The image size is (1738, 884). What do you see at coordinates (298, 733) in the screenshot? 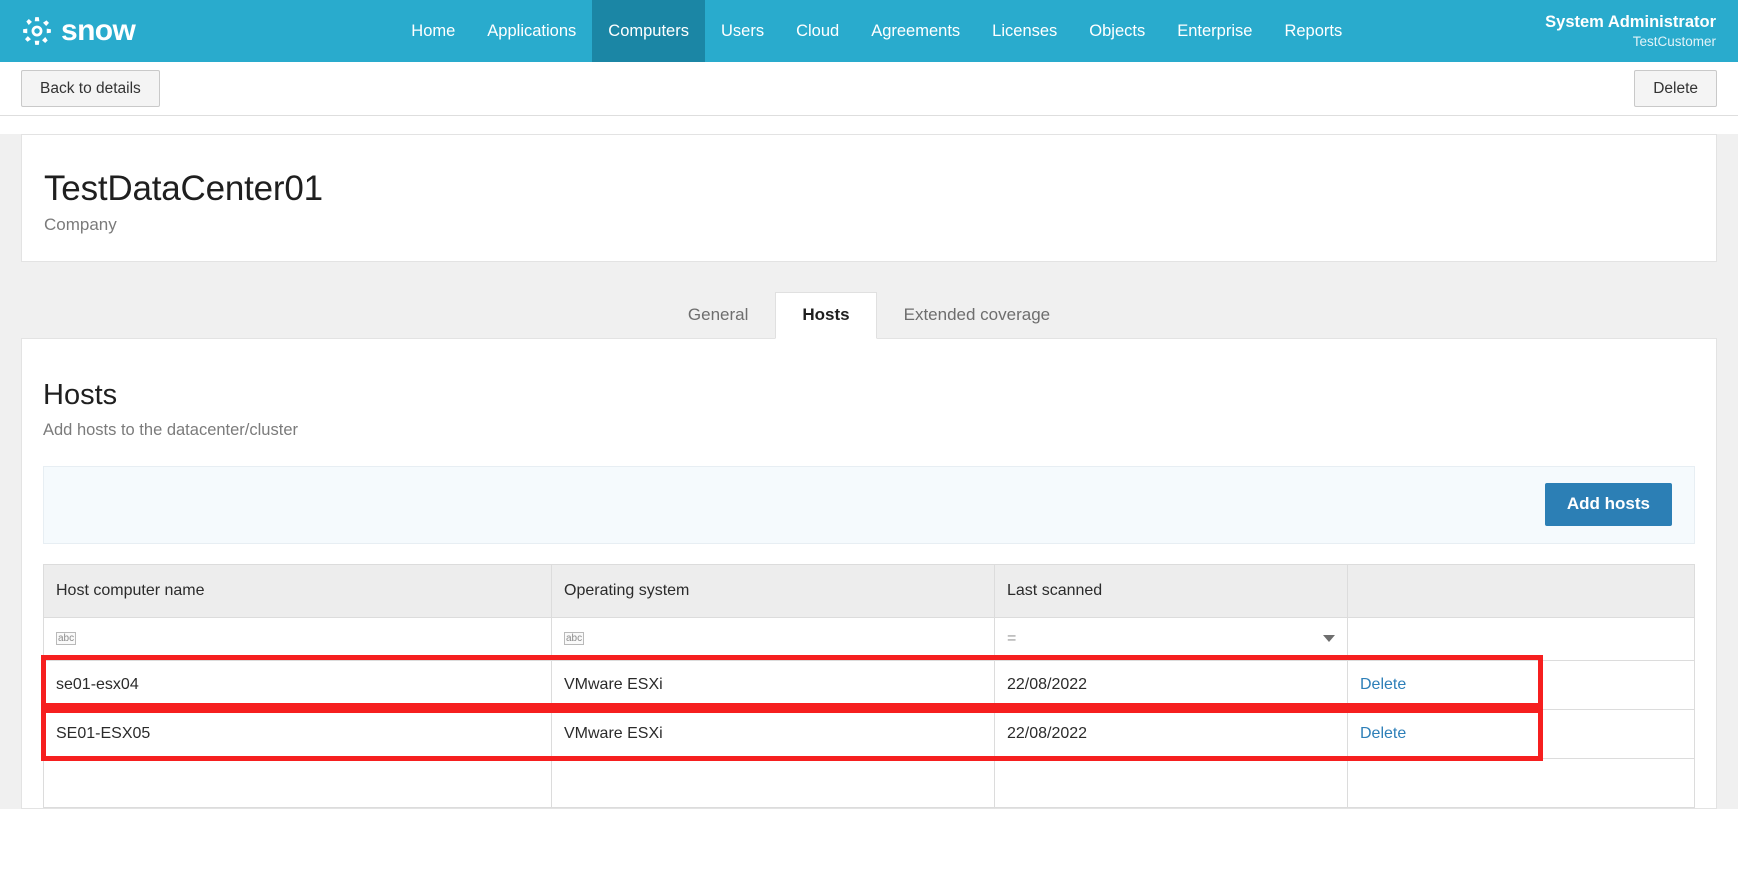
I see `cell-host-computer-name: SE01-ESX05` at bounding box center [298, 733].